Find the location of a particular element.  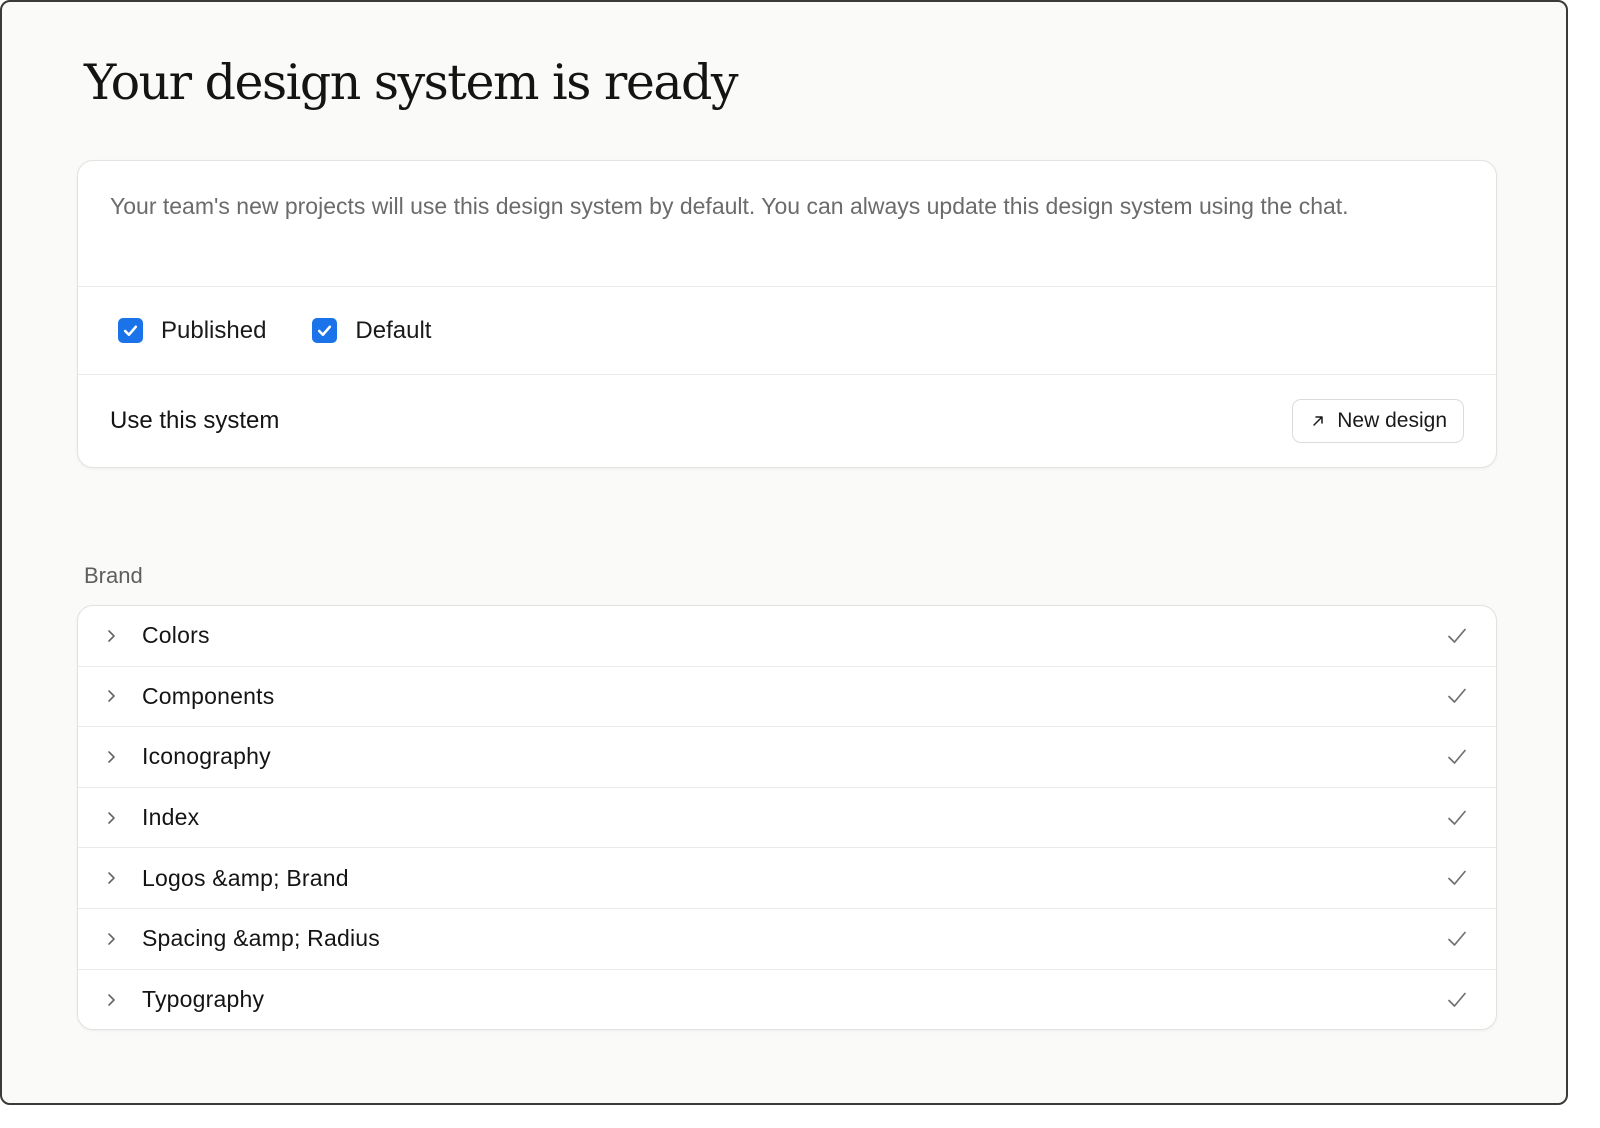

brand-item-spacing-radius: Spacing &amp; Radius is located at coordinates (787, 939).